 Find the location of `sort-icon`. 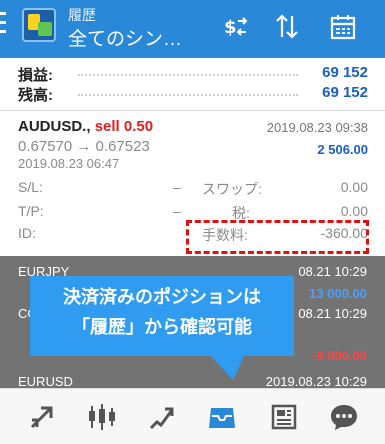

sort-icon is located at coordinates (287, 27).